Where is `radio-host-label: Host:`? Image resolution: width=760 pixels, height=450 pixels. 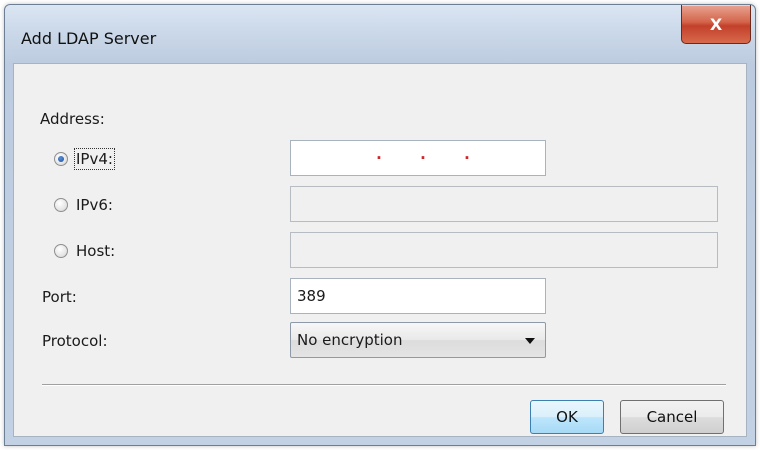 radio-host-label: Host: is located at coordinates (95, 251).